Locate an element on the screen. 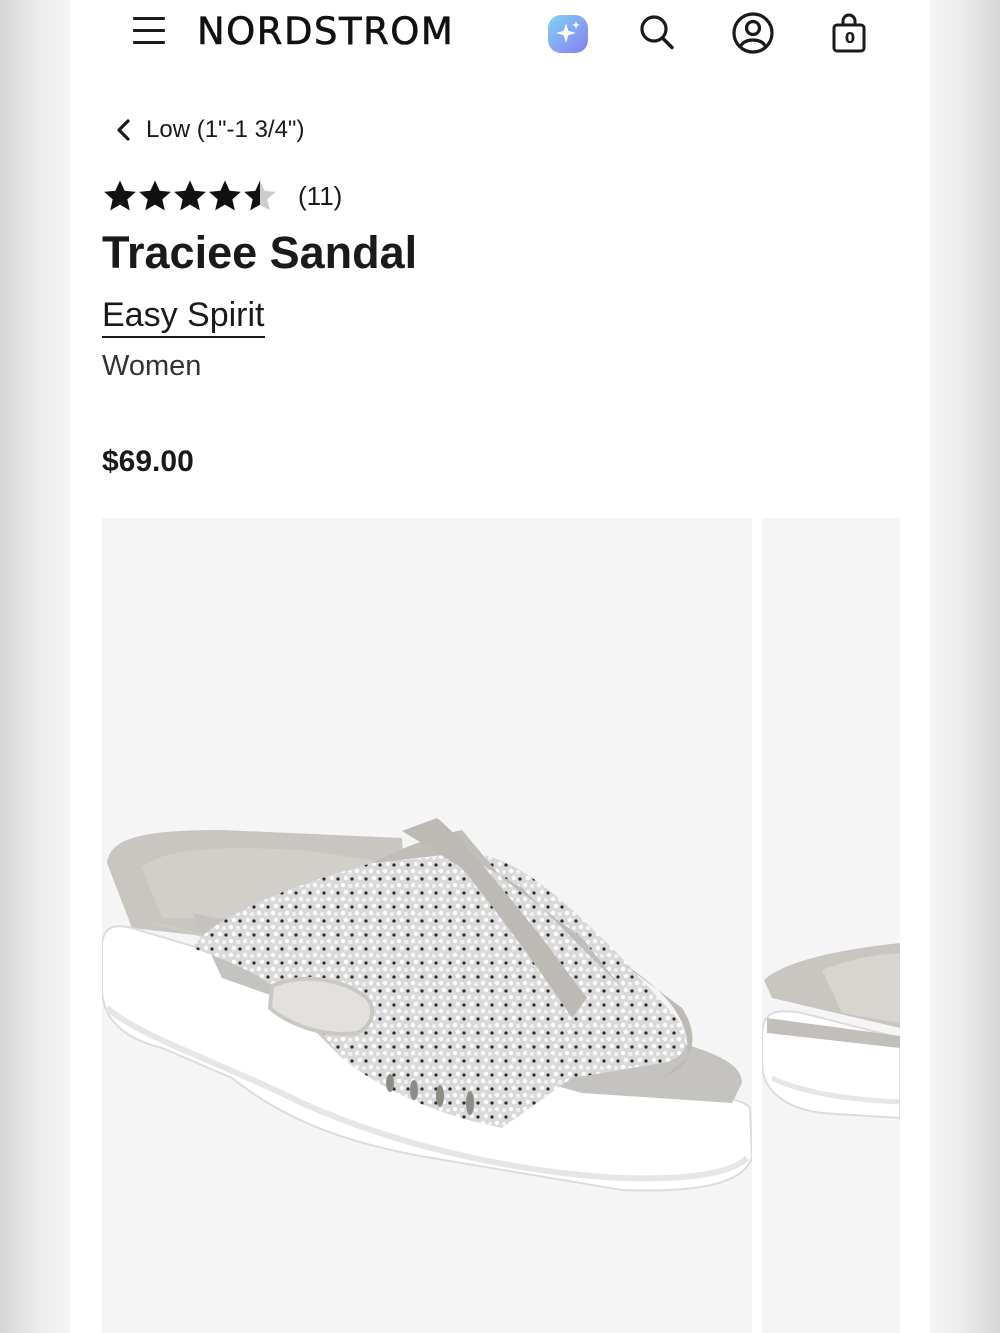 The image size is (1000, 1333). account-icon is located at coordinates (753, 33).